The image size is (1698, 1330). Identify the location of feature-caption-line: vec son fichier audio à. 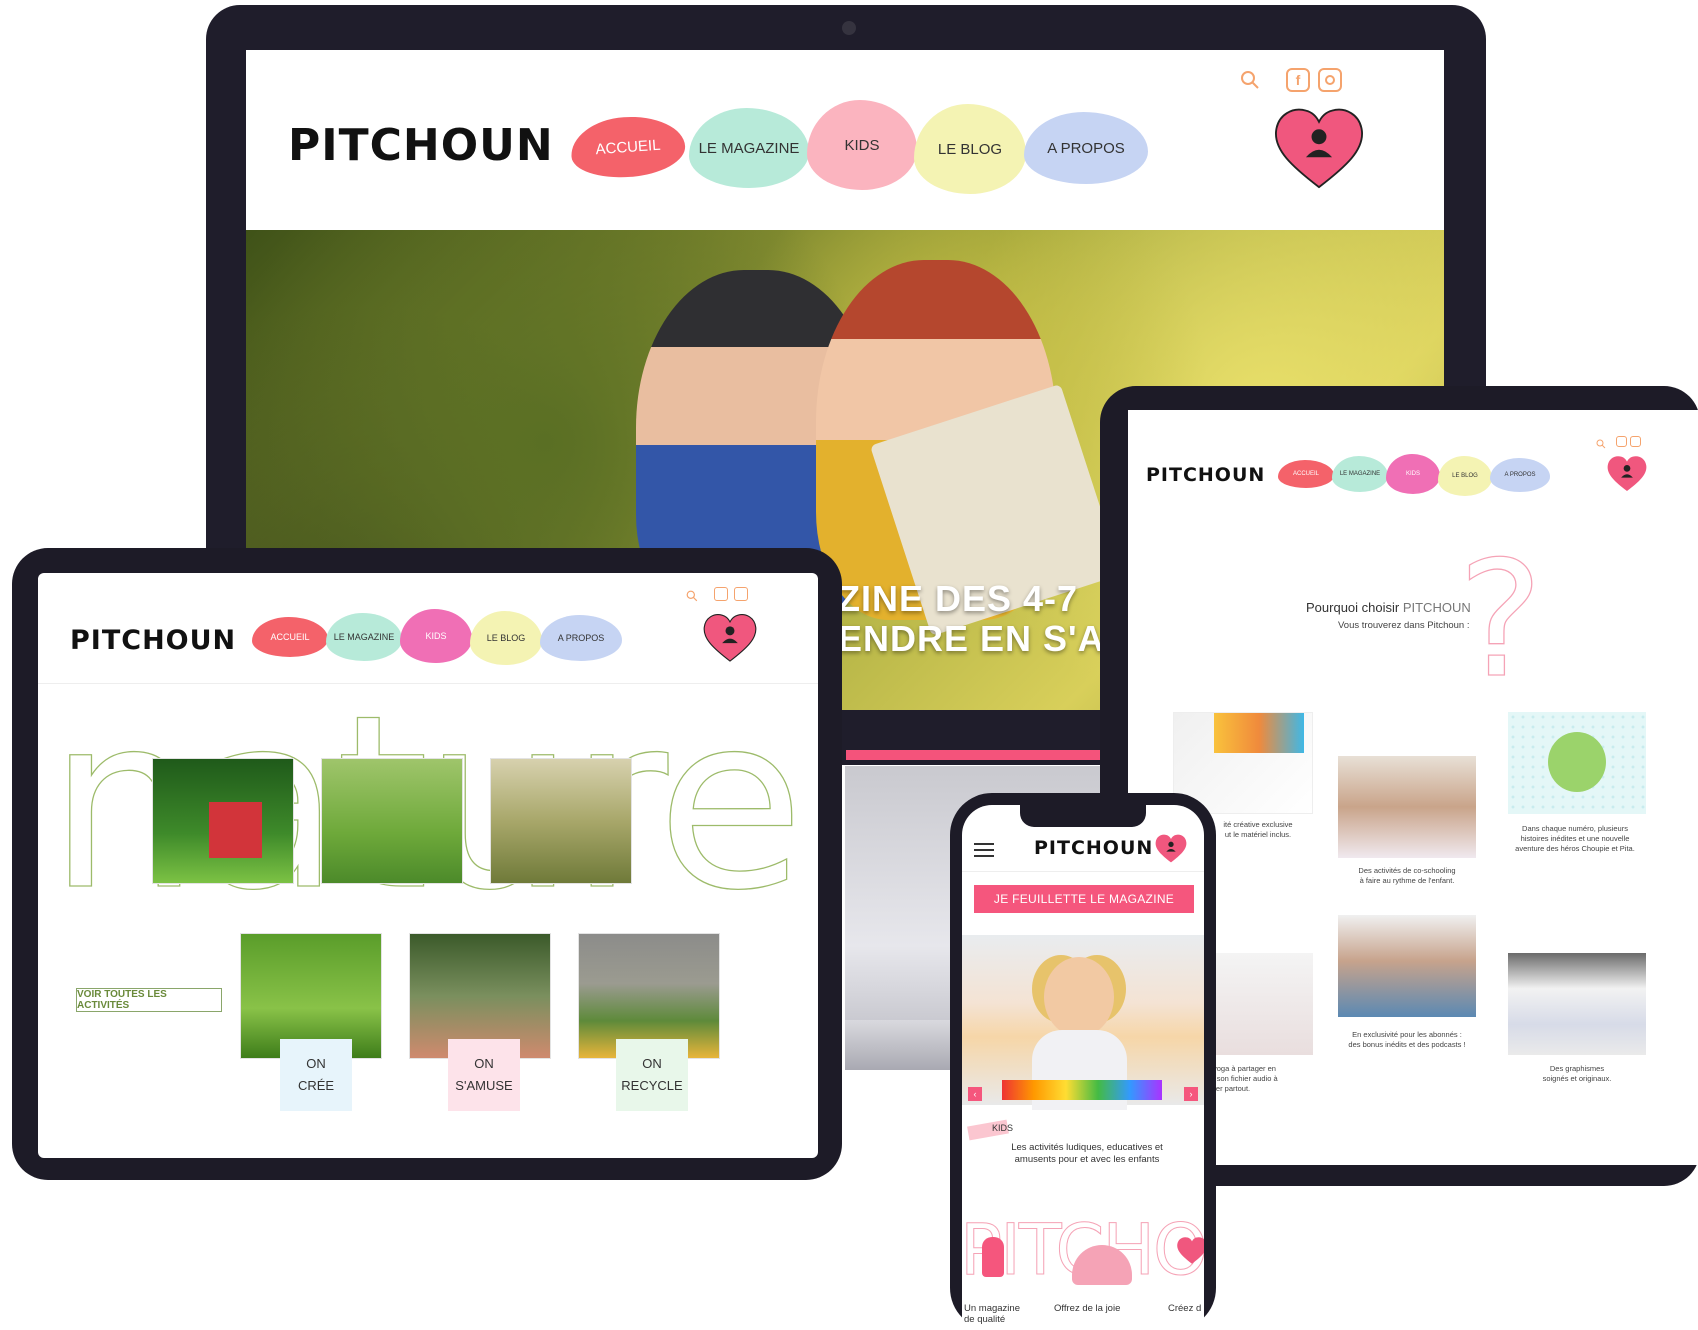
(1240, 1078).